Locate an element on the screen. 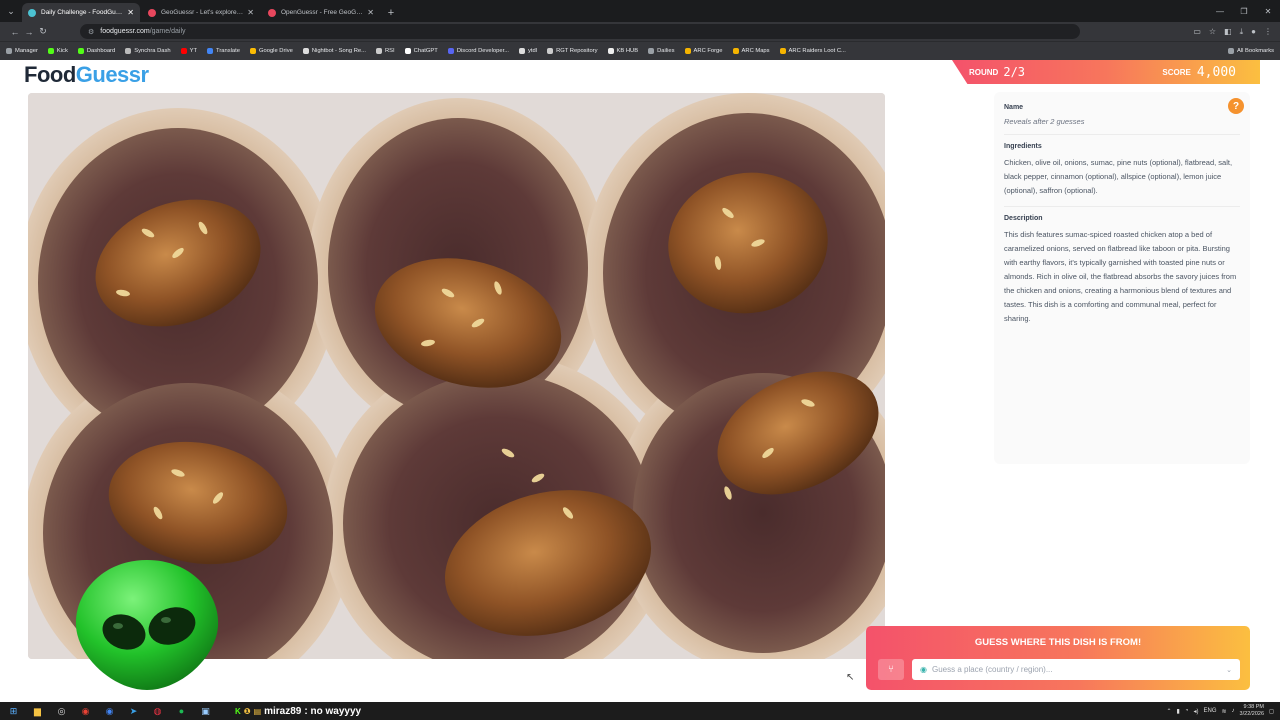 The image size is (1280, 720). openguessr-favicon-icon is located at coordinates (272, 12).